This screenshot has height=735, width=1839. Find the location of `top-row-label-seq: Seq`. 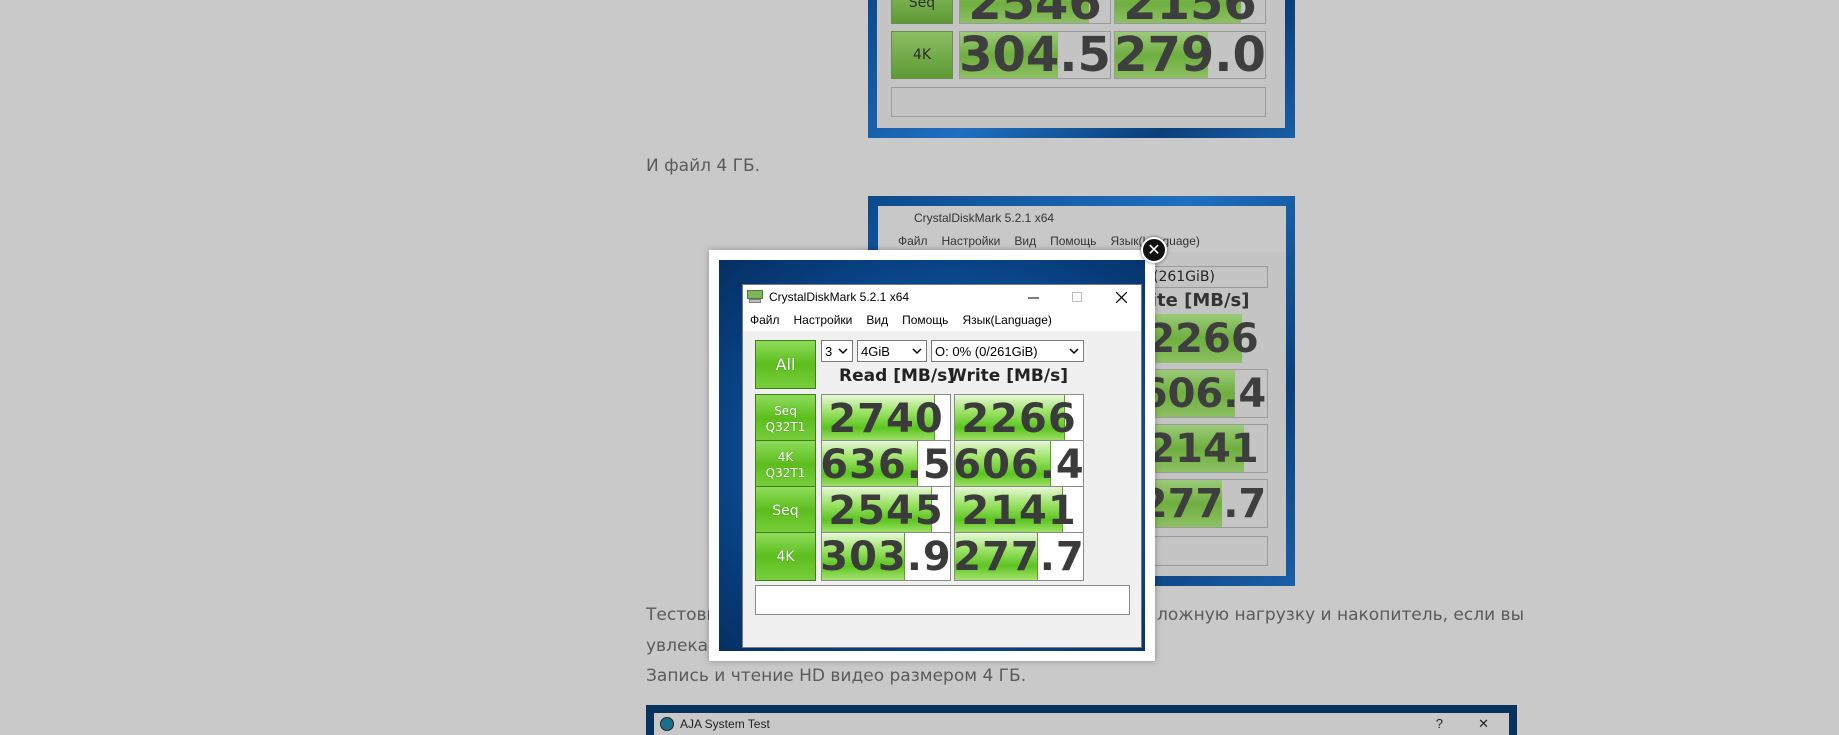

top-row-label-seq: Seq is located at coordinates (922, 12).